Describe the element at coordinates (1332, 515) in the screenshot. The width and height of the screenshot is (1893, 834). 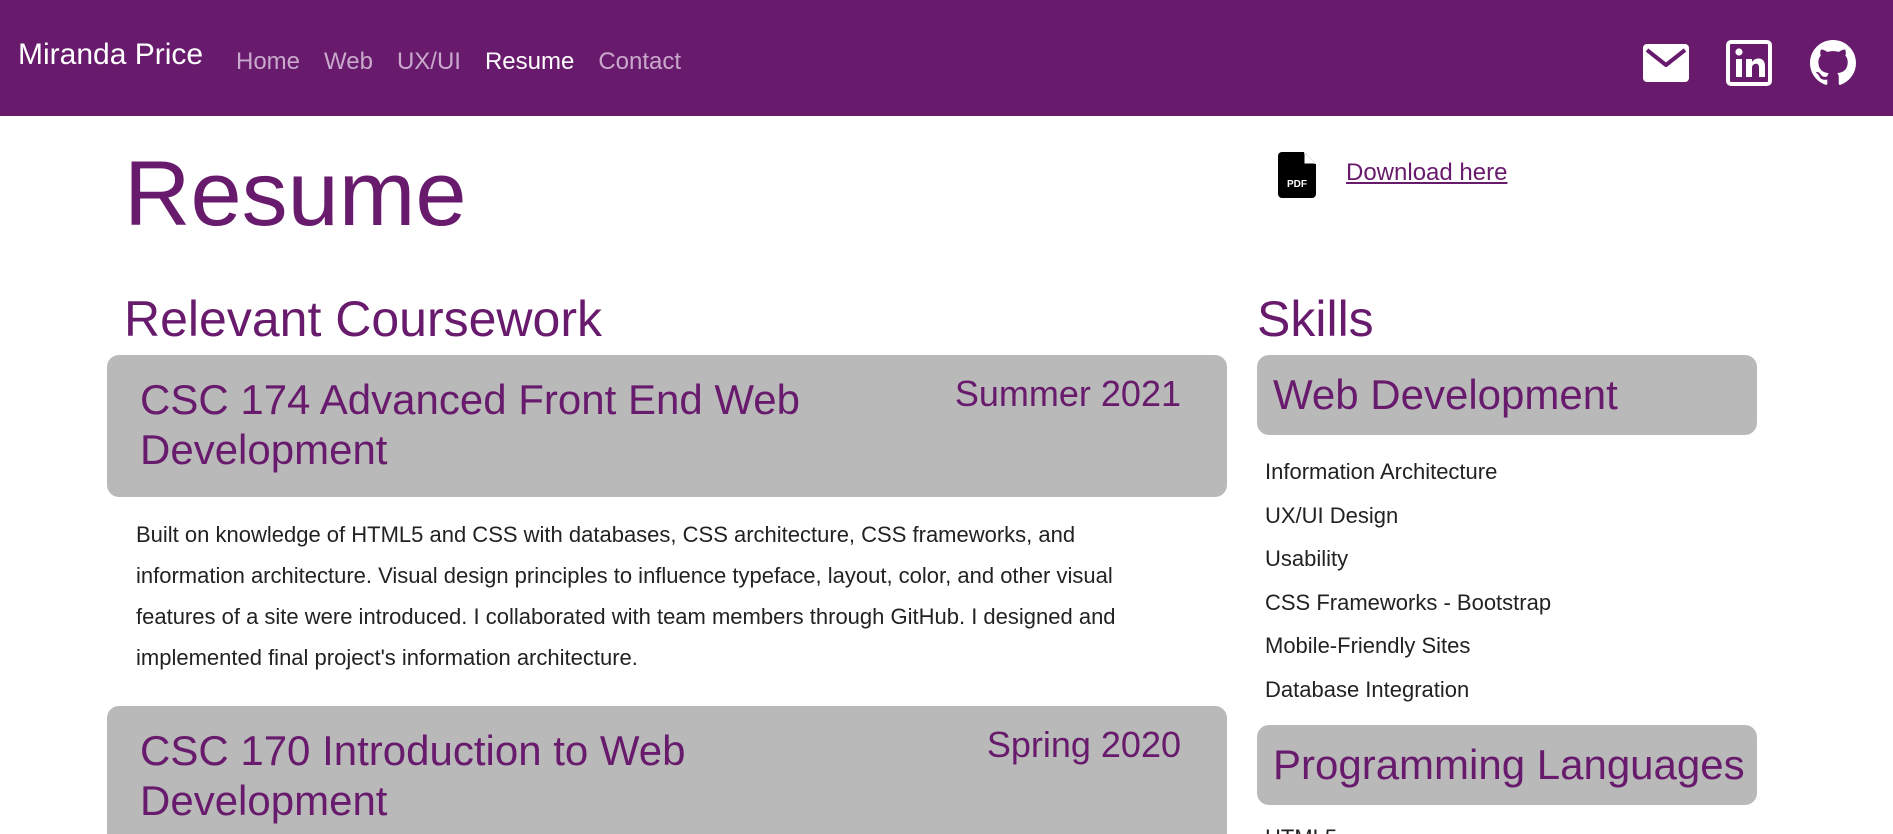
I see `skill-item: UX/UI Design` at that location.